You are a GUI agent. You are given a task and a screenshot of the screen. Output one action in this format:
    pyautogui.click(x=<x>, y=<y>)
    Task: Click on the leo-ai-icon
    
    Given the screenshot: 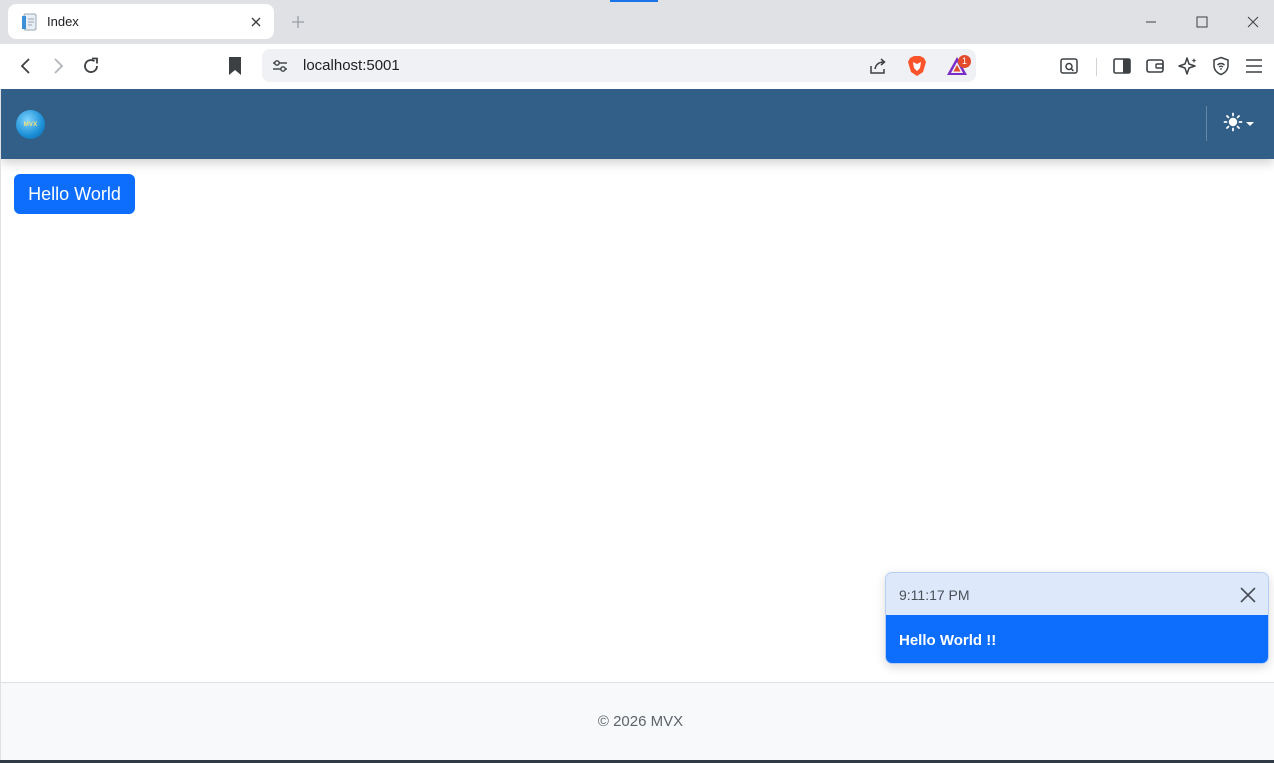 What is the action you would take?
    pyautogui.click(x=1188, y=66)
    